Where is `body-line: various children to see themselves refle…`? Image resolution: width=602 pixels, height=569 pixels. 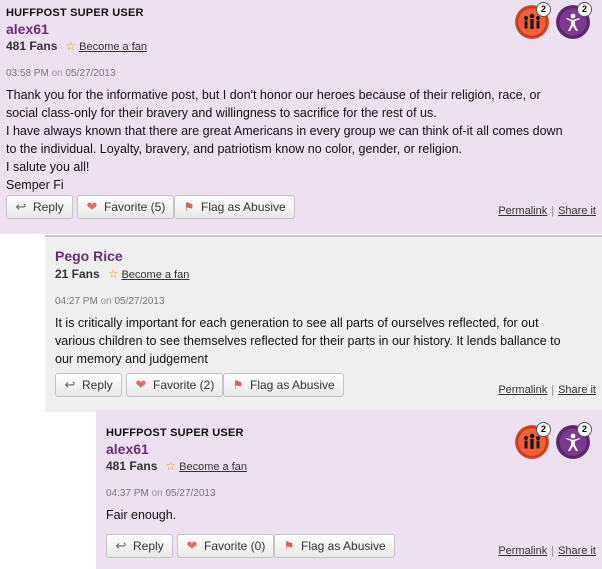 body-line: various children to see themselves refle… is located at coordinates (308, 341).